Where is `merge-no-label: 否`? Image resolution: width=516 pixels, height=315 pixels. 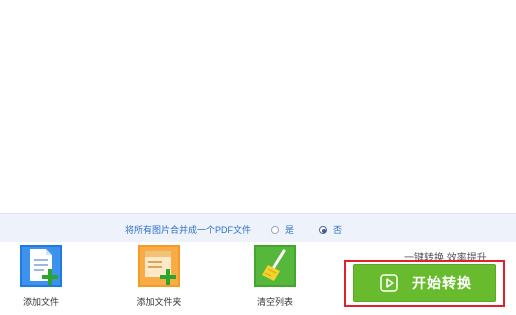
merge-no-label: 否 is located at coordinates (338, 230).